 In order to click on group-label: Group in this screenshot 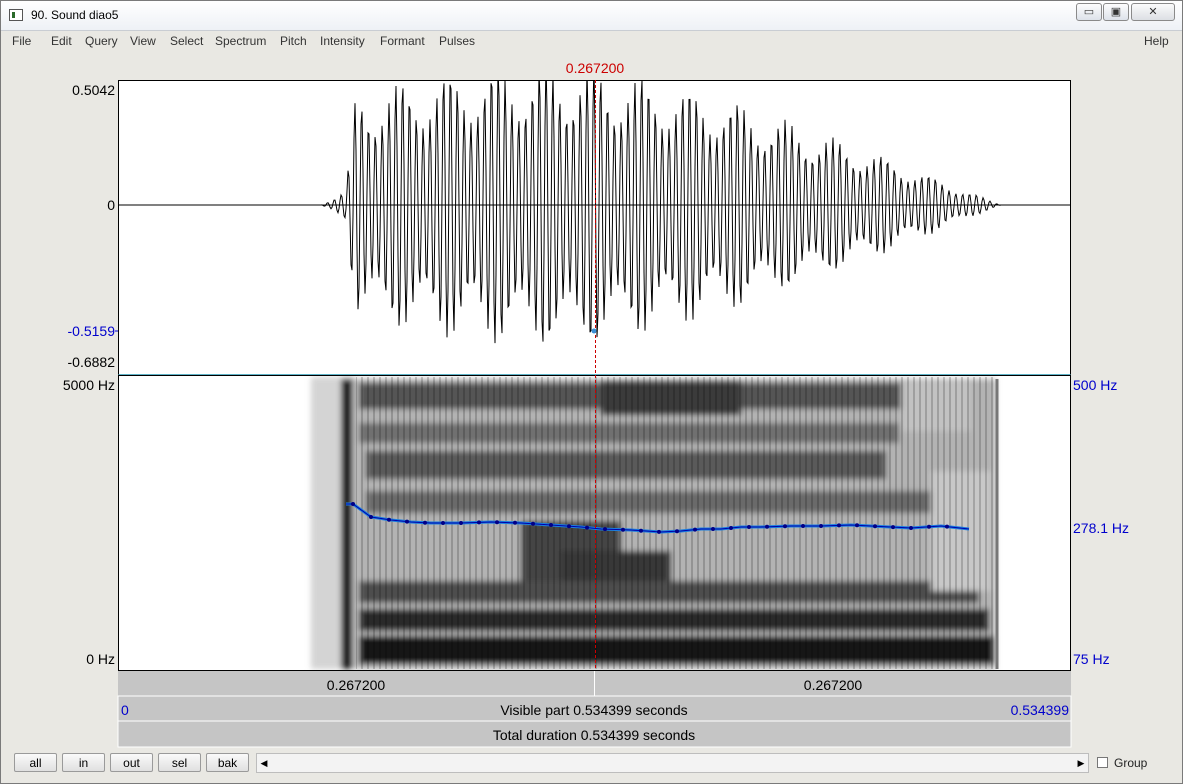, I will do `click(1131, 763)`.